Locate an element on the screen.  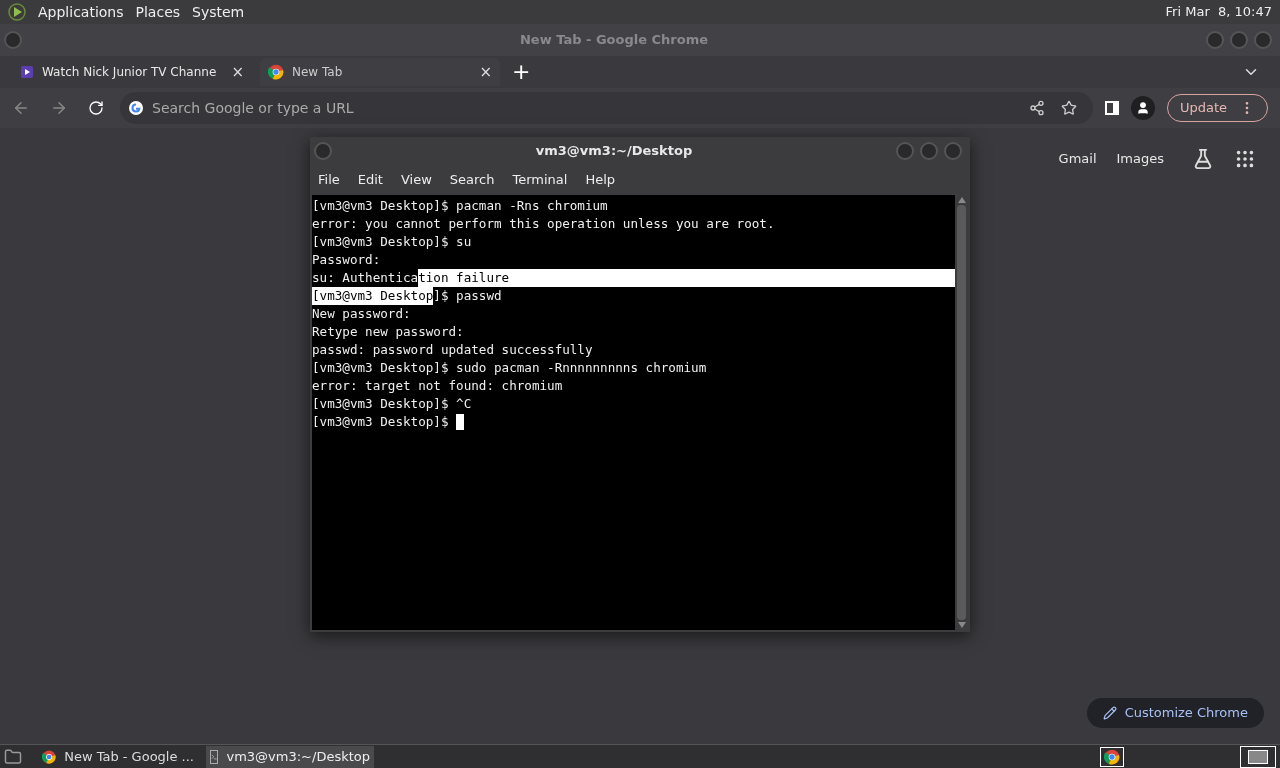
terminal-icon is located at coordinates (214, 756).